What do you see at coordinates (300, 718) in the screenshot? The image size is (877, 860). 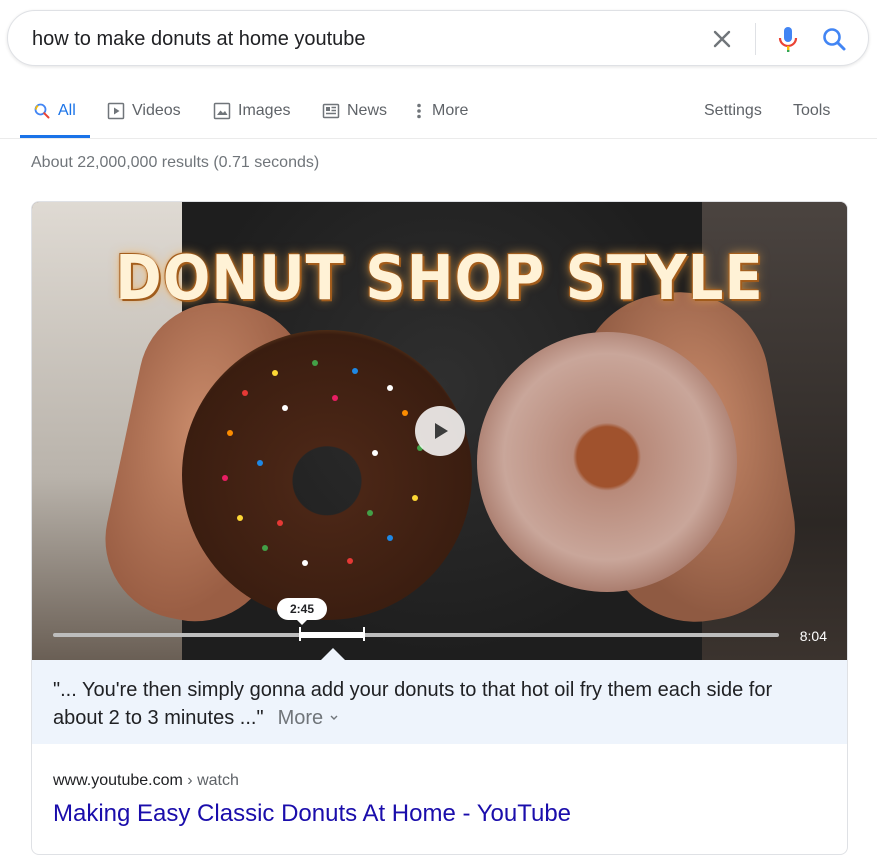 I see `more-label: More` at bounding box center [300, 718].